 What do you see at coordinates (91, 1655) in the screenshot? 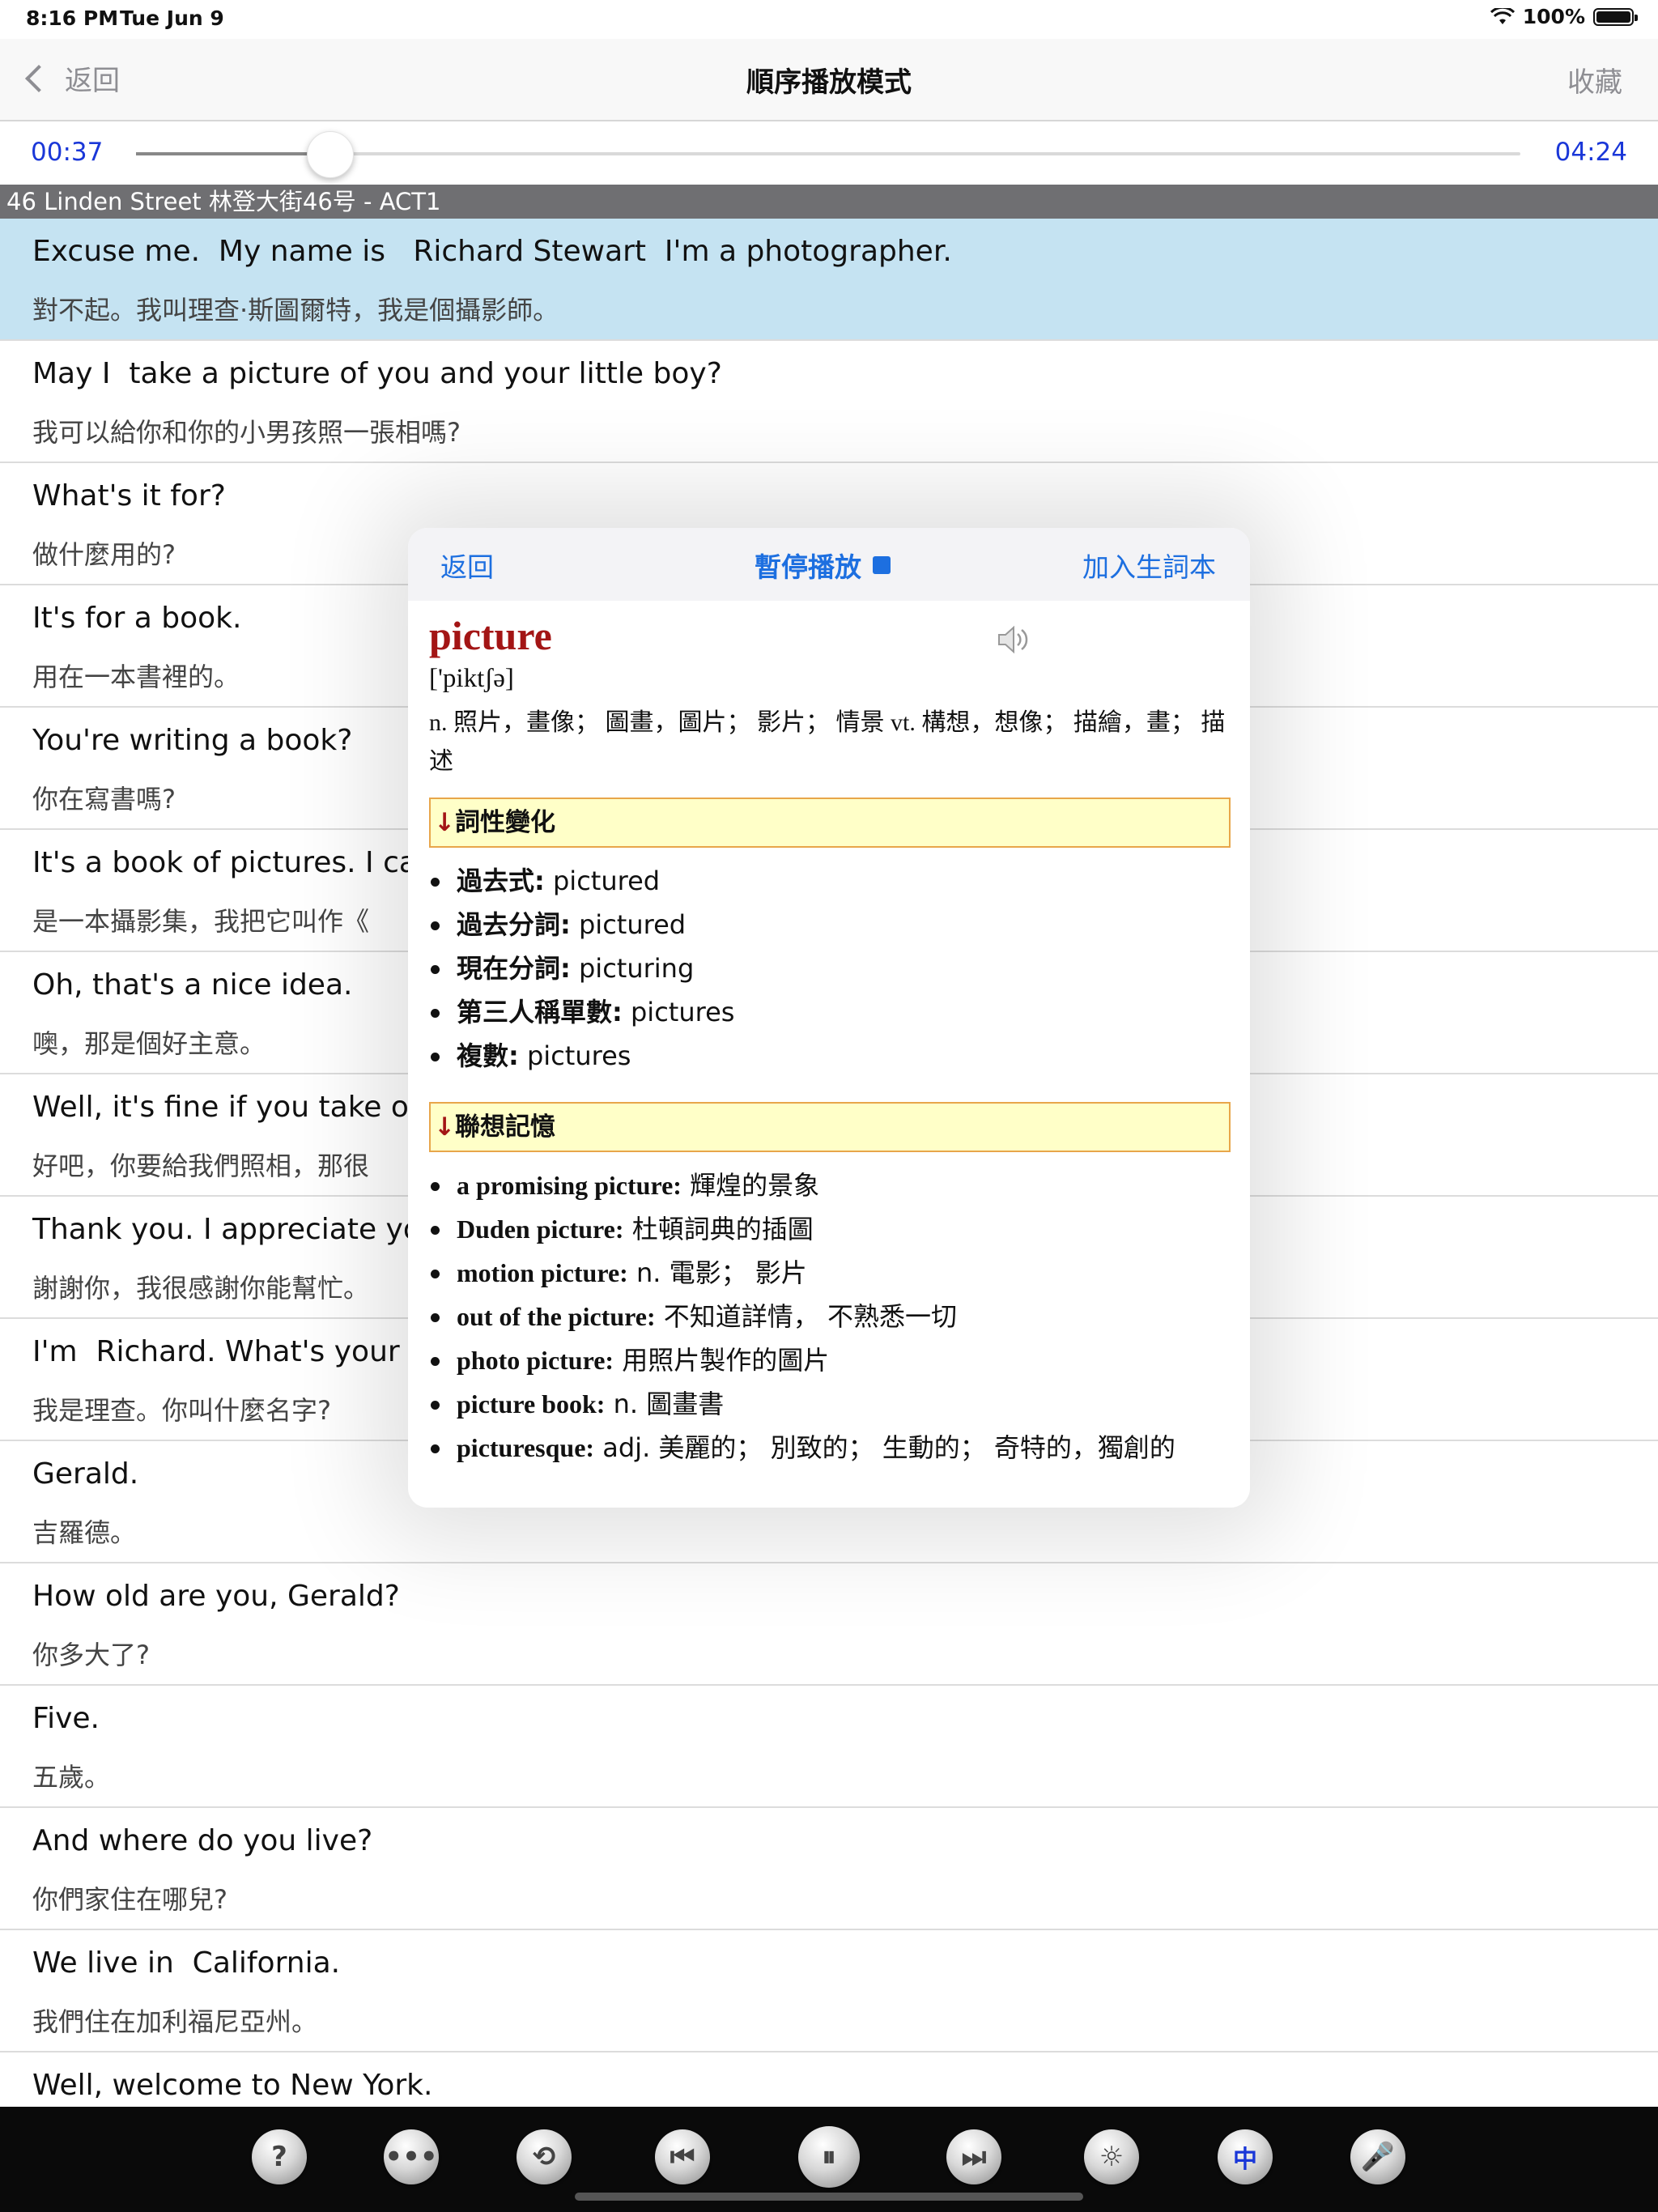
I see `sentence-chinese: 你多大了?` at bounding box center [91, 1655].